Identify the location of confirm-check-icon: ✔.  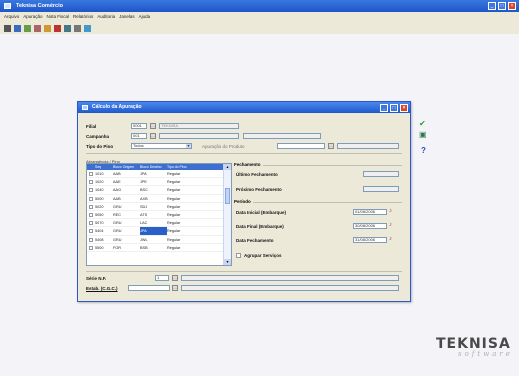
(422, 123).